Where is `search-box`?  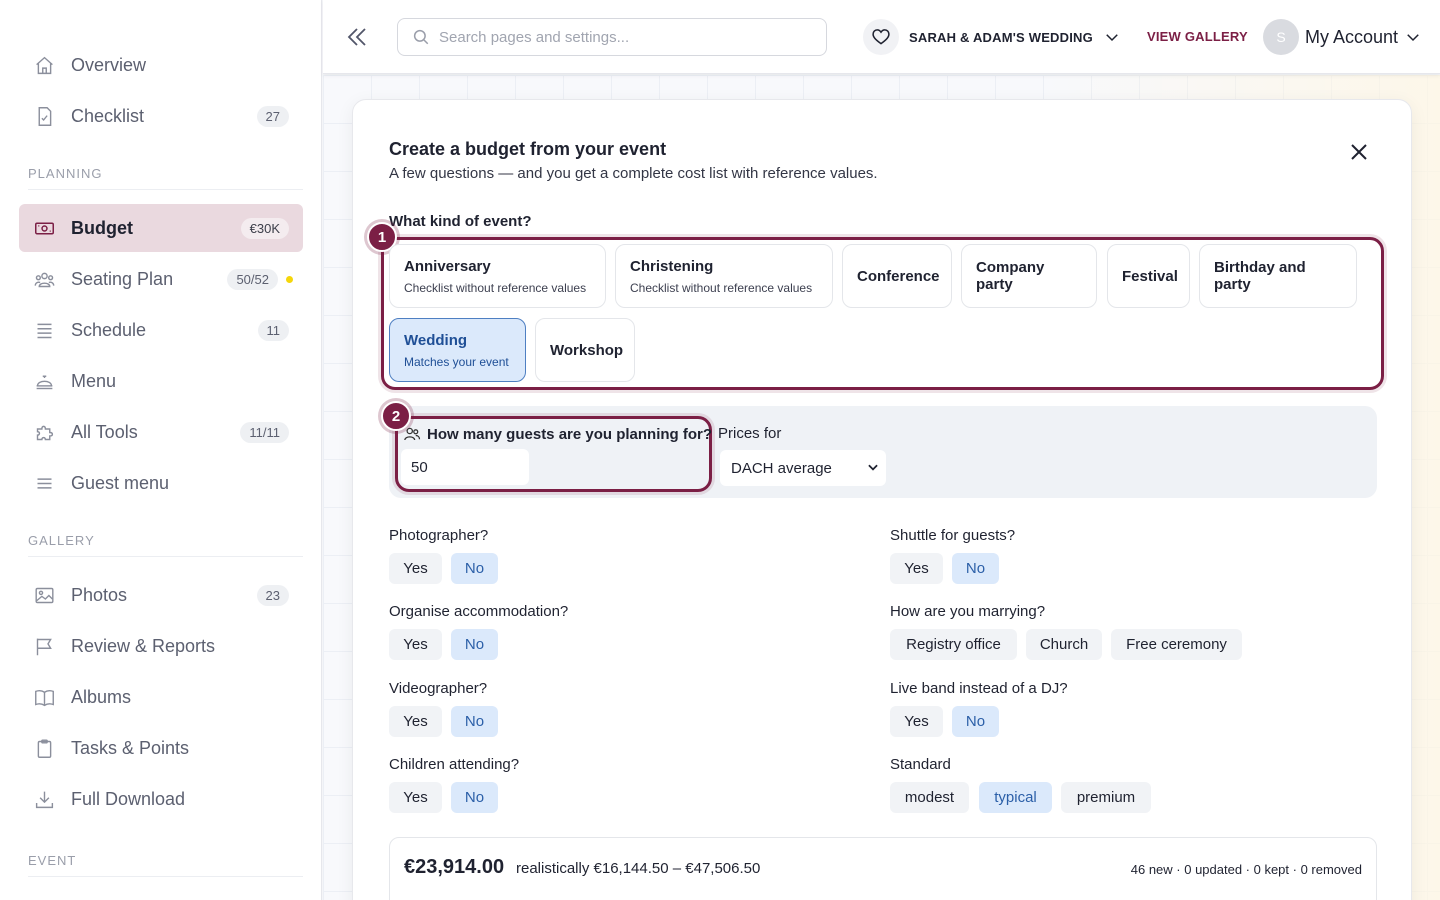
search-box is located at coordinates (612, 37).